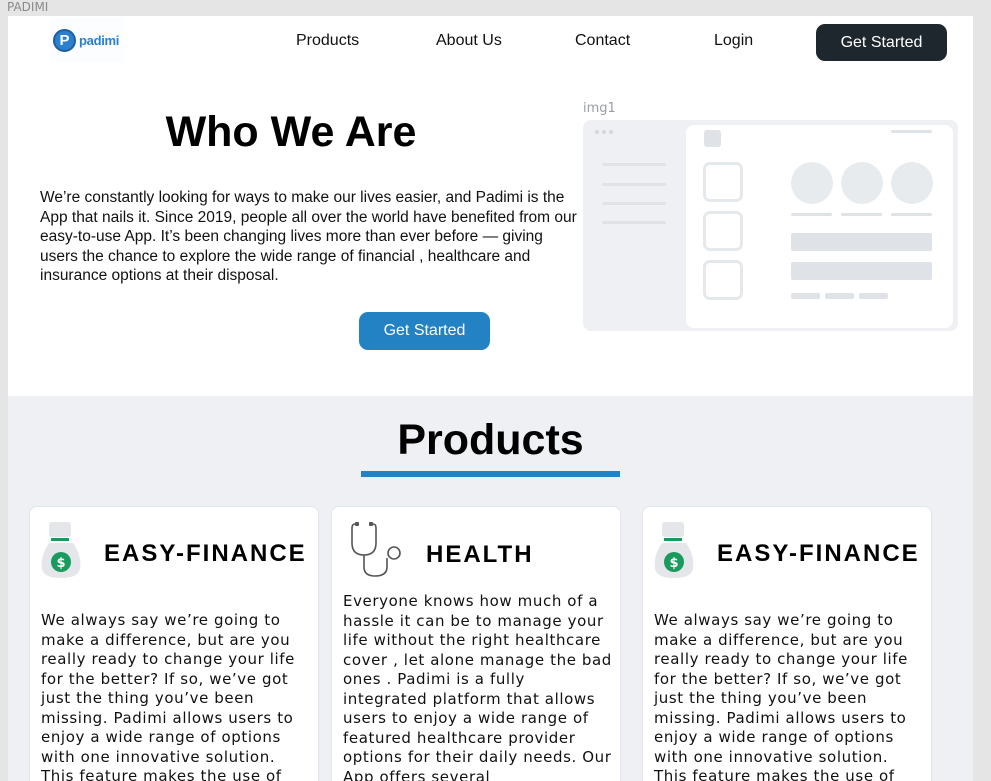 This screenshot has height=781, width=991. I want to click on logo-mark-icon: P, so click(64, 40).